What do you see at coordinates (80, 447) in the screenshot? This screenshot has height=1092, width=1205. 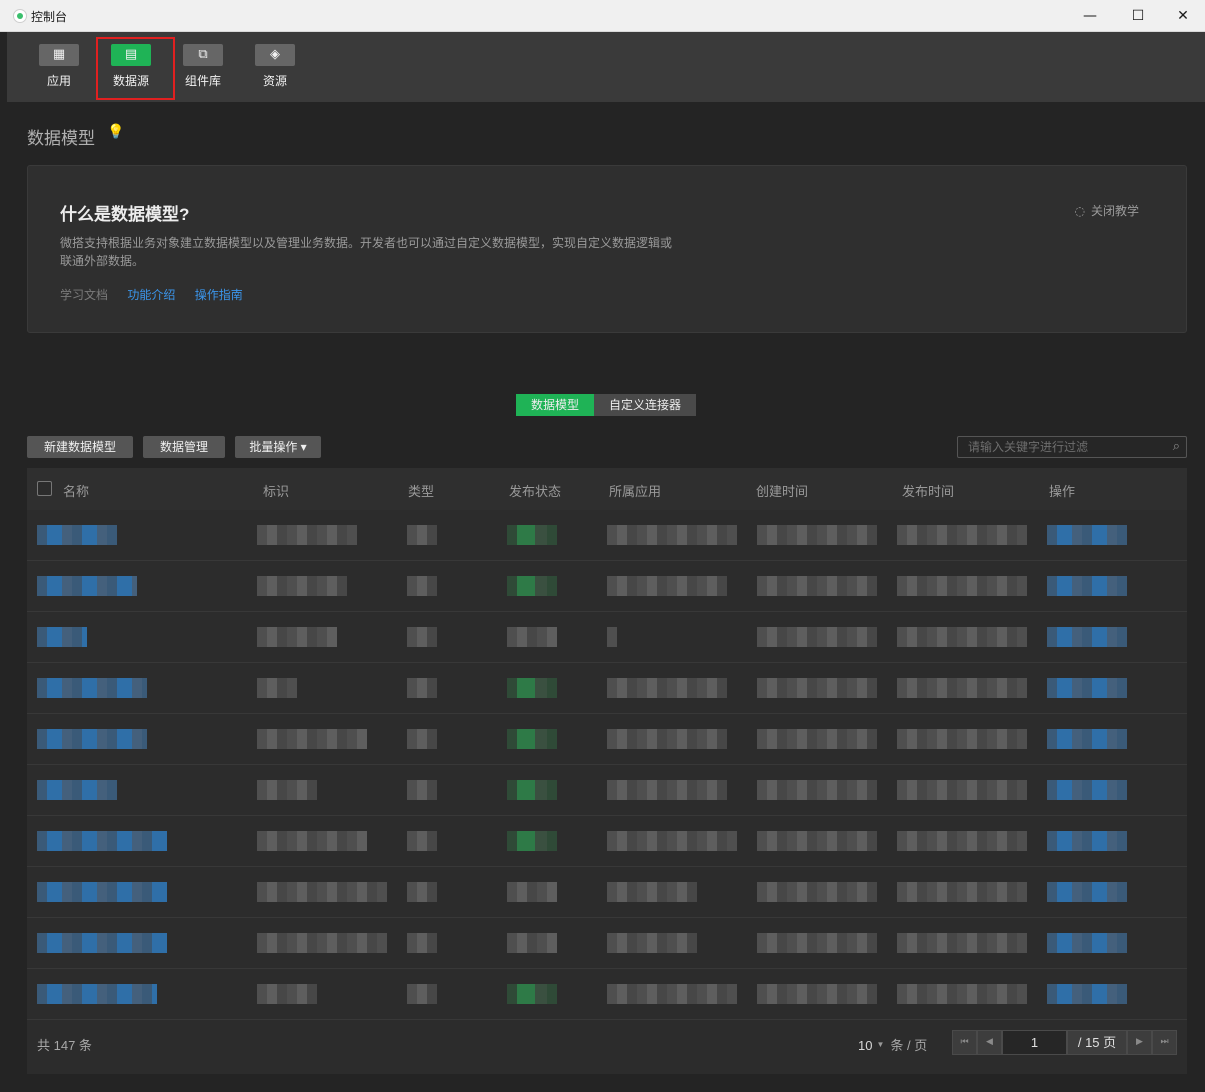 I see `new-model-button: 新建数据模型` at bounding box center [80, 447].